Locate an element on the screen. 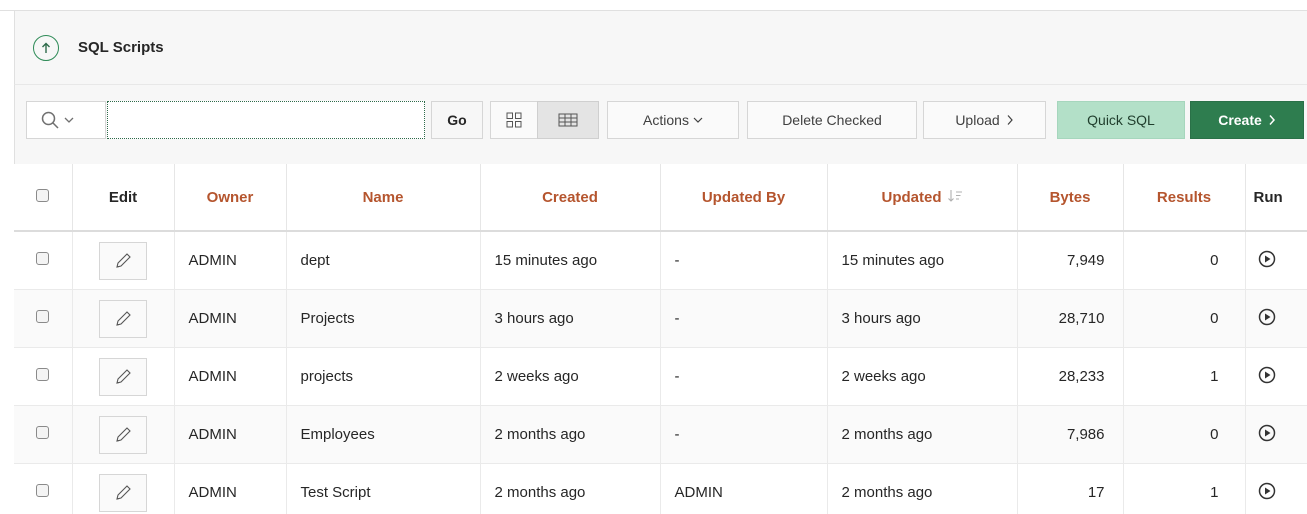 The width and height of the screenshot is (1307, 514). search-input is located at coordinates (266, 120).